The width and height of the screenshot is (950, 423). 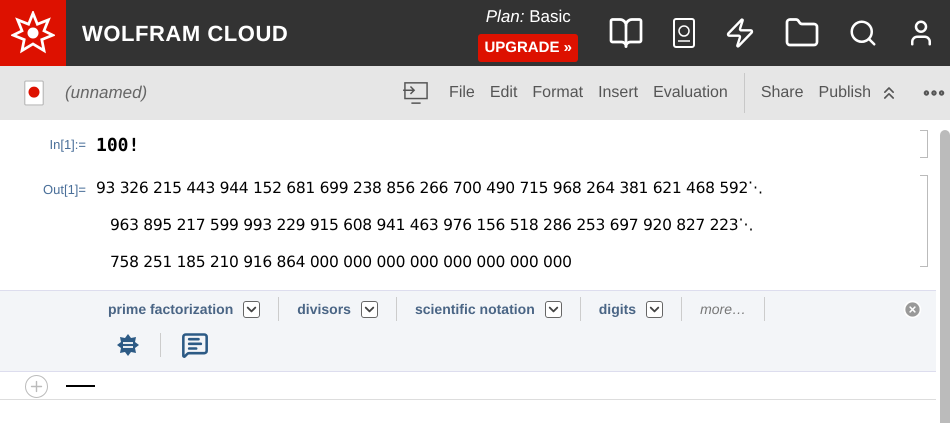 What do you see at coordinates (528, 48) in the screenshot?
I see `upgrade-button: UPGRADE »` at bounding box center [528, 48].